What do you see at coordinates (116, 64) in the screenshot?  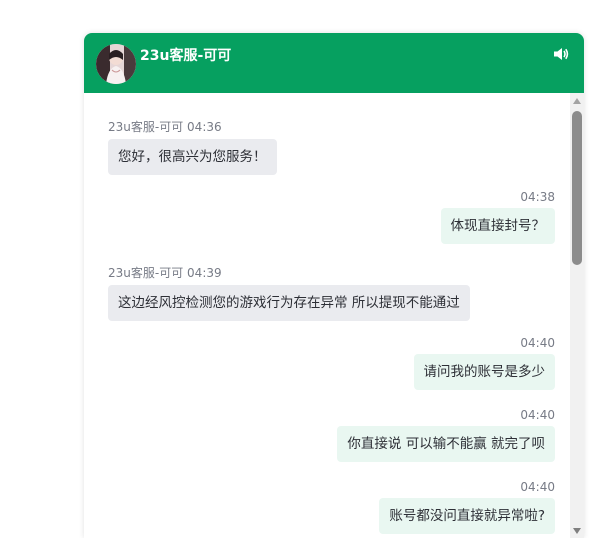 I see `agent-avatar` at bounding box center [116, 64].